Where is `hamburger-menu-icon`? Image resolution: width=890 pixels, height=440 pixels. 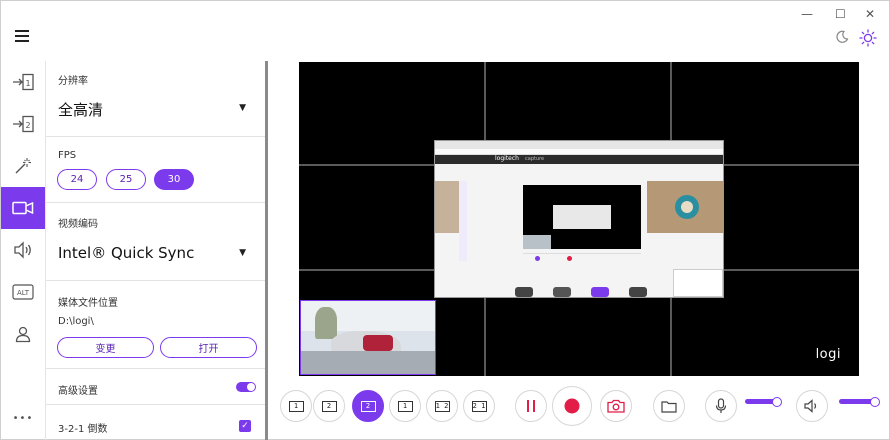
hamburger-menu-icon is located at coordinates (22, 36).